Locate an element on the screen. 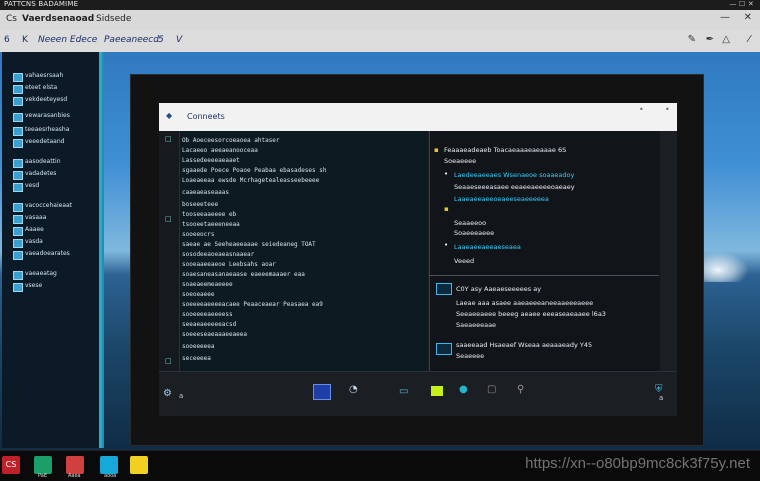  brush-icon: ⁄ is located at coordinates (749, 39).